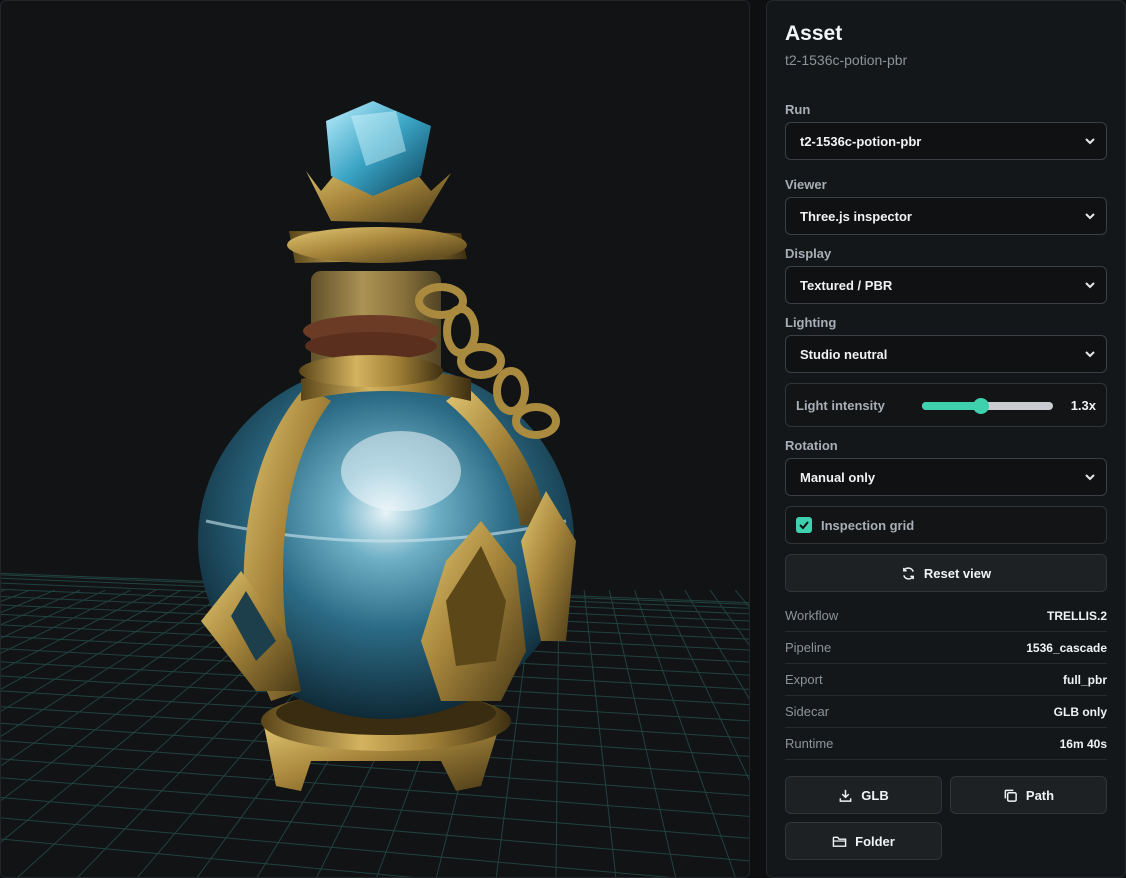 This screenshot has height=878, width=1126. What do you see at coordinates (1040, 795) in the screenshot?
I see `copy-path-label: Path` at bounding box center [1040, 795].